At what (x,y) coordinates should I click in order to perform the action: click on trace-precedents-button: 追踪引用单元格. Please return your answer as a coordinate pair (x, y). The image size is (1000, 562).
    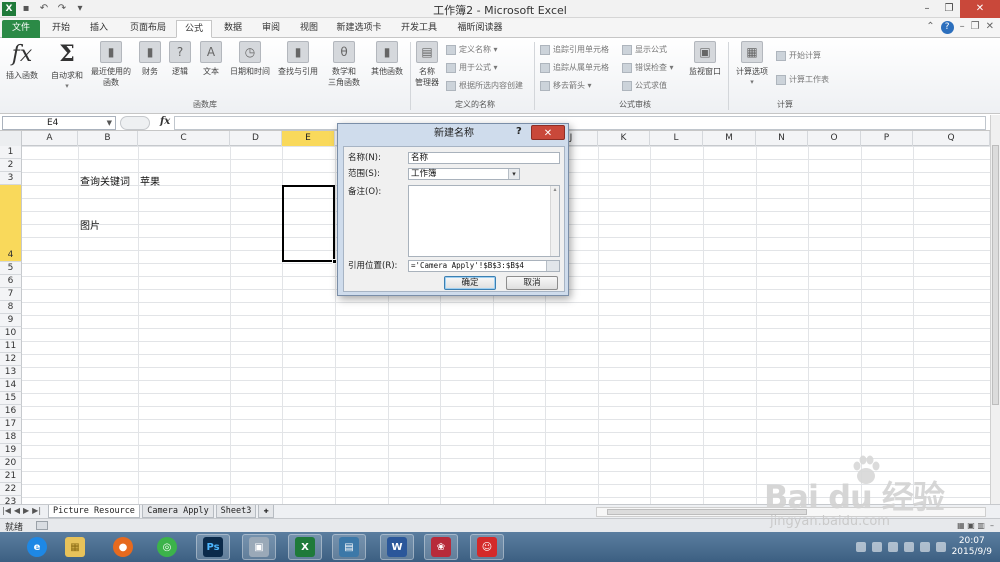
    Looking at the image, I should click on (574, 50).